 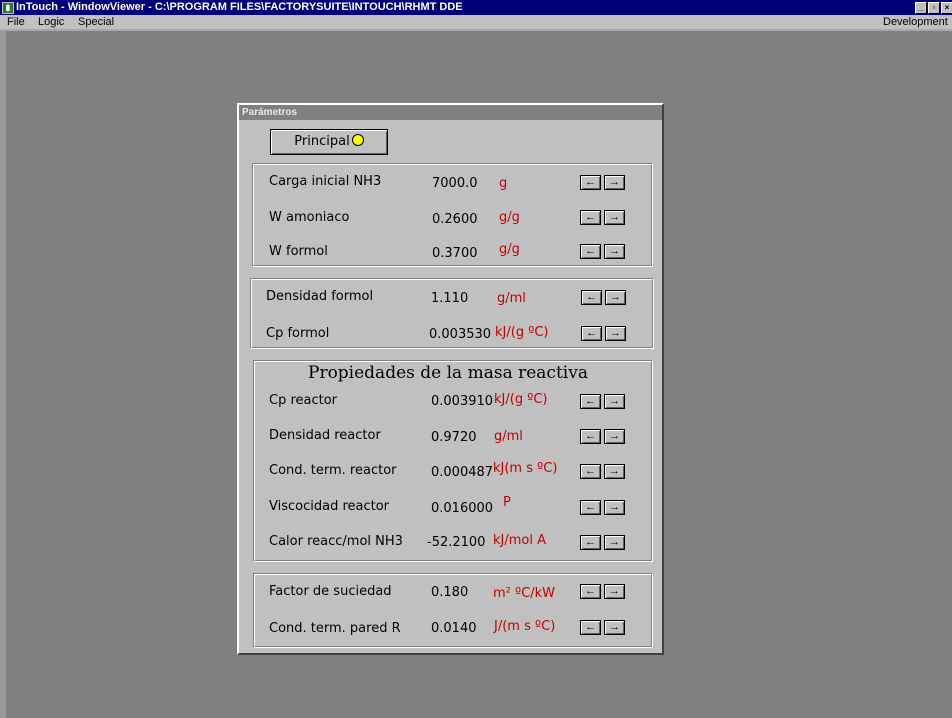 What do you see at coordinates (460, 334) in the screenshot?
I see `row-value: 0.003530` at bounding box center [460, 334].